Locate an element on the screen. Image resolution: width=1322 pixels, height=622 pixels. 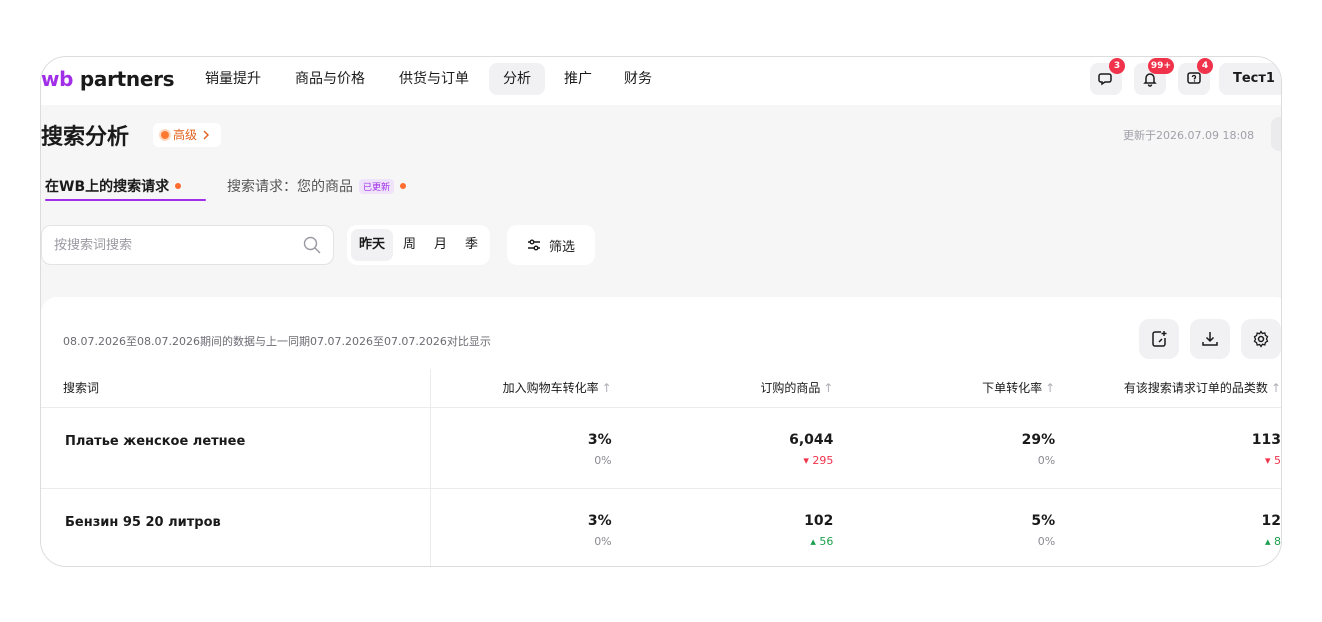
nav-item-products-prices: 商品与价格 is located at coordinates (330, 79).